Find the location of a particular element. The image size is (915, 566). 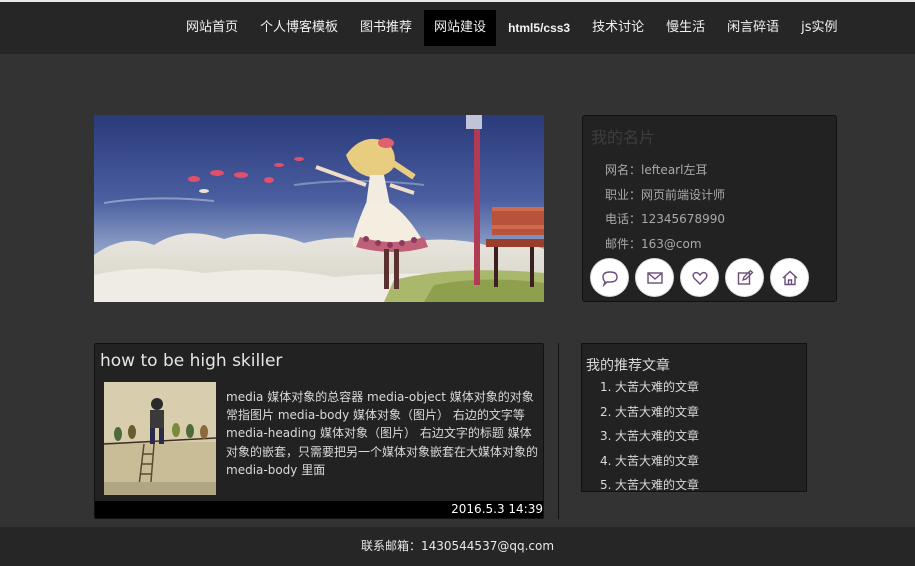

nav-item-book-recommend: 图书推荐 is located at coordinates (386, 28).